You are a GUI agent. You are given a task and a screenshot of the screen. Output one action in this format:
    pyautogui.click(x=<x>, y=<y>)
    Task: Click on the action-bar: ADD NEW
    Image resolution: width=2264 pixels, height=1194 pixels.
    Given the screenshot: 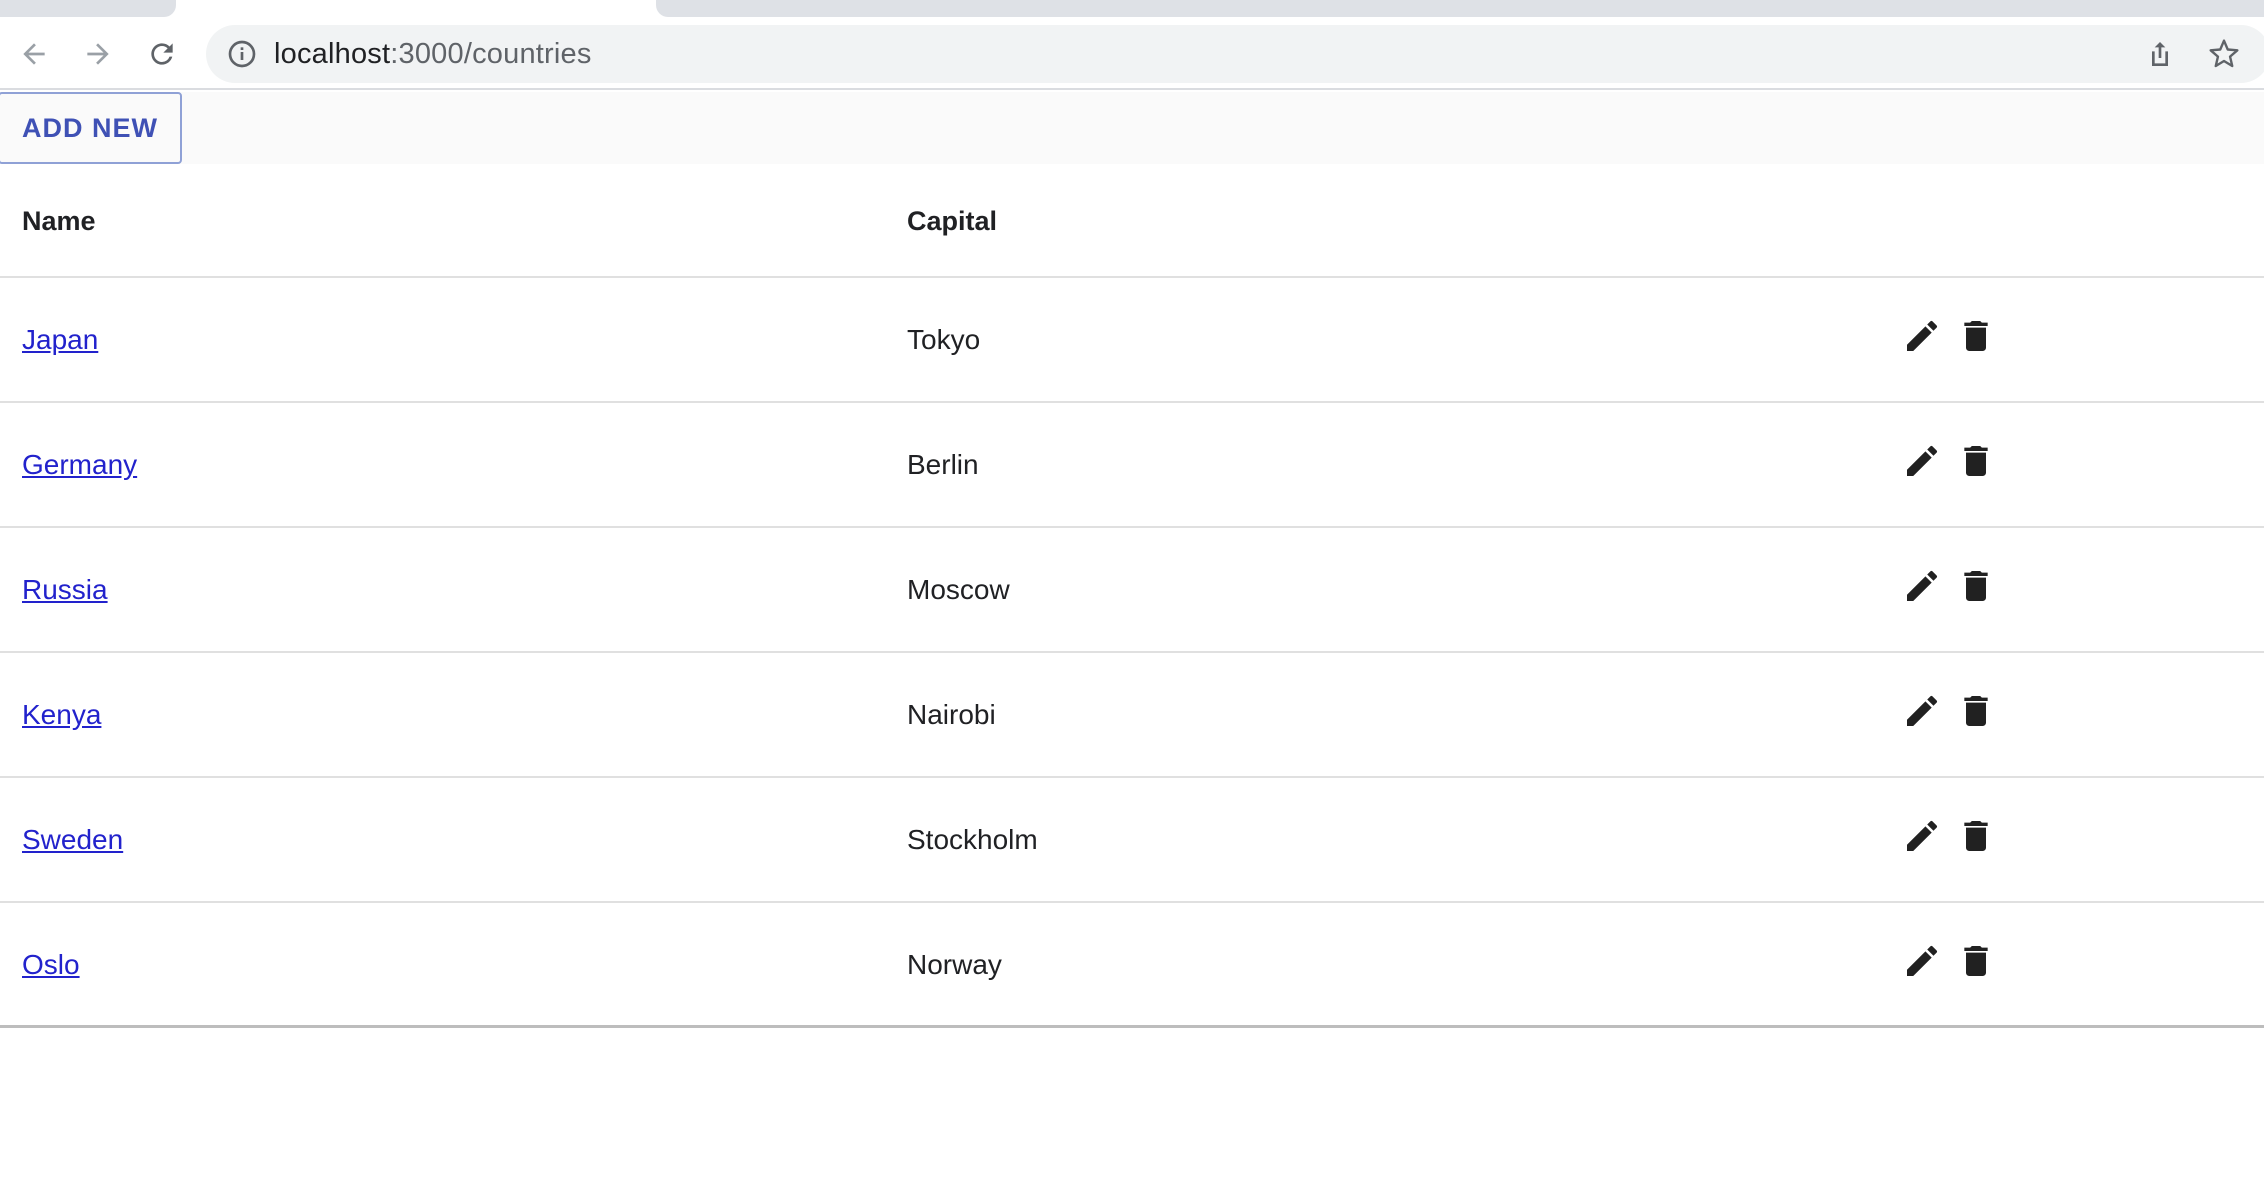 What is the action you would take?
    pyautogui.click(x=1132, y=128)
    